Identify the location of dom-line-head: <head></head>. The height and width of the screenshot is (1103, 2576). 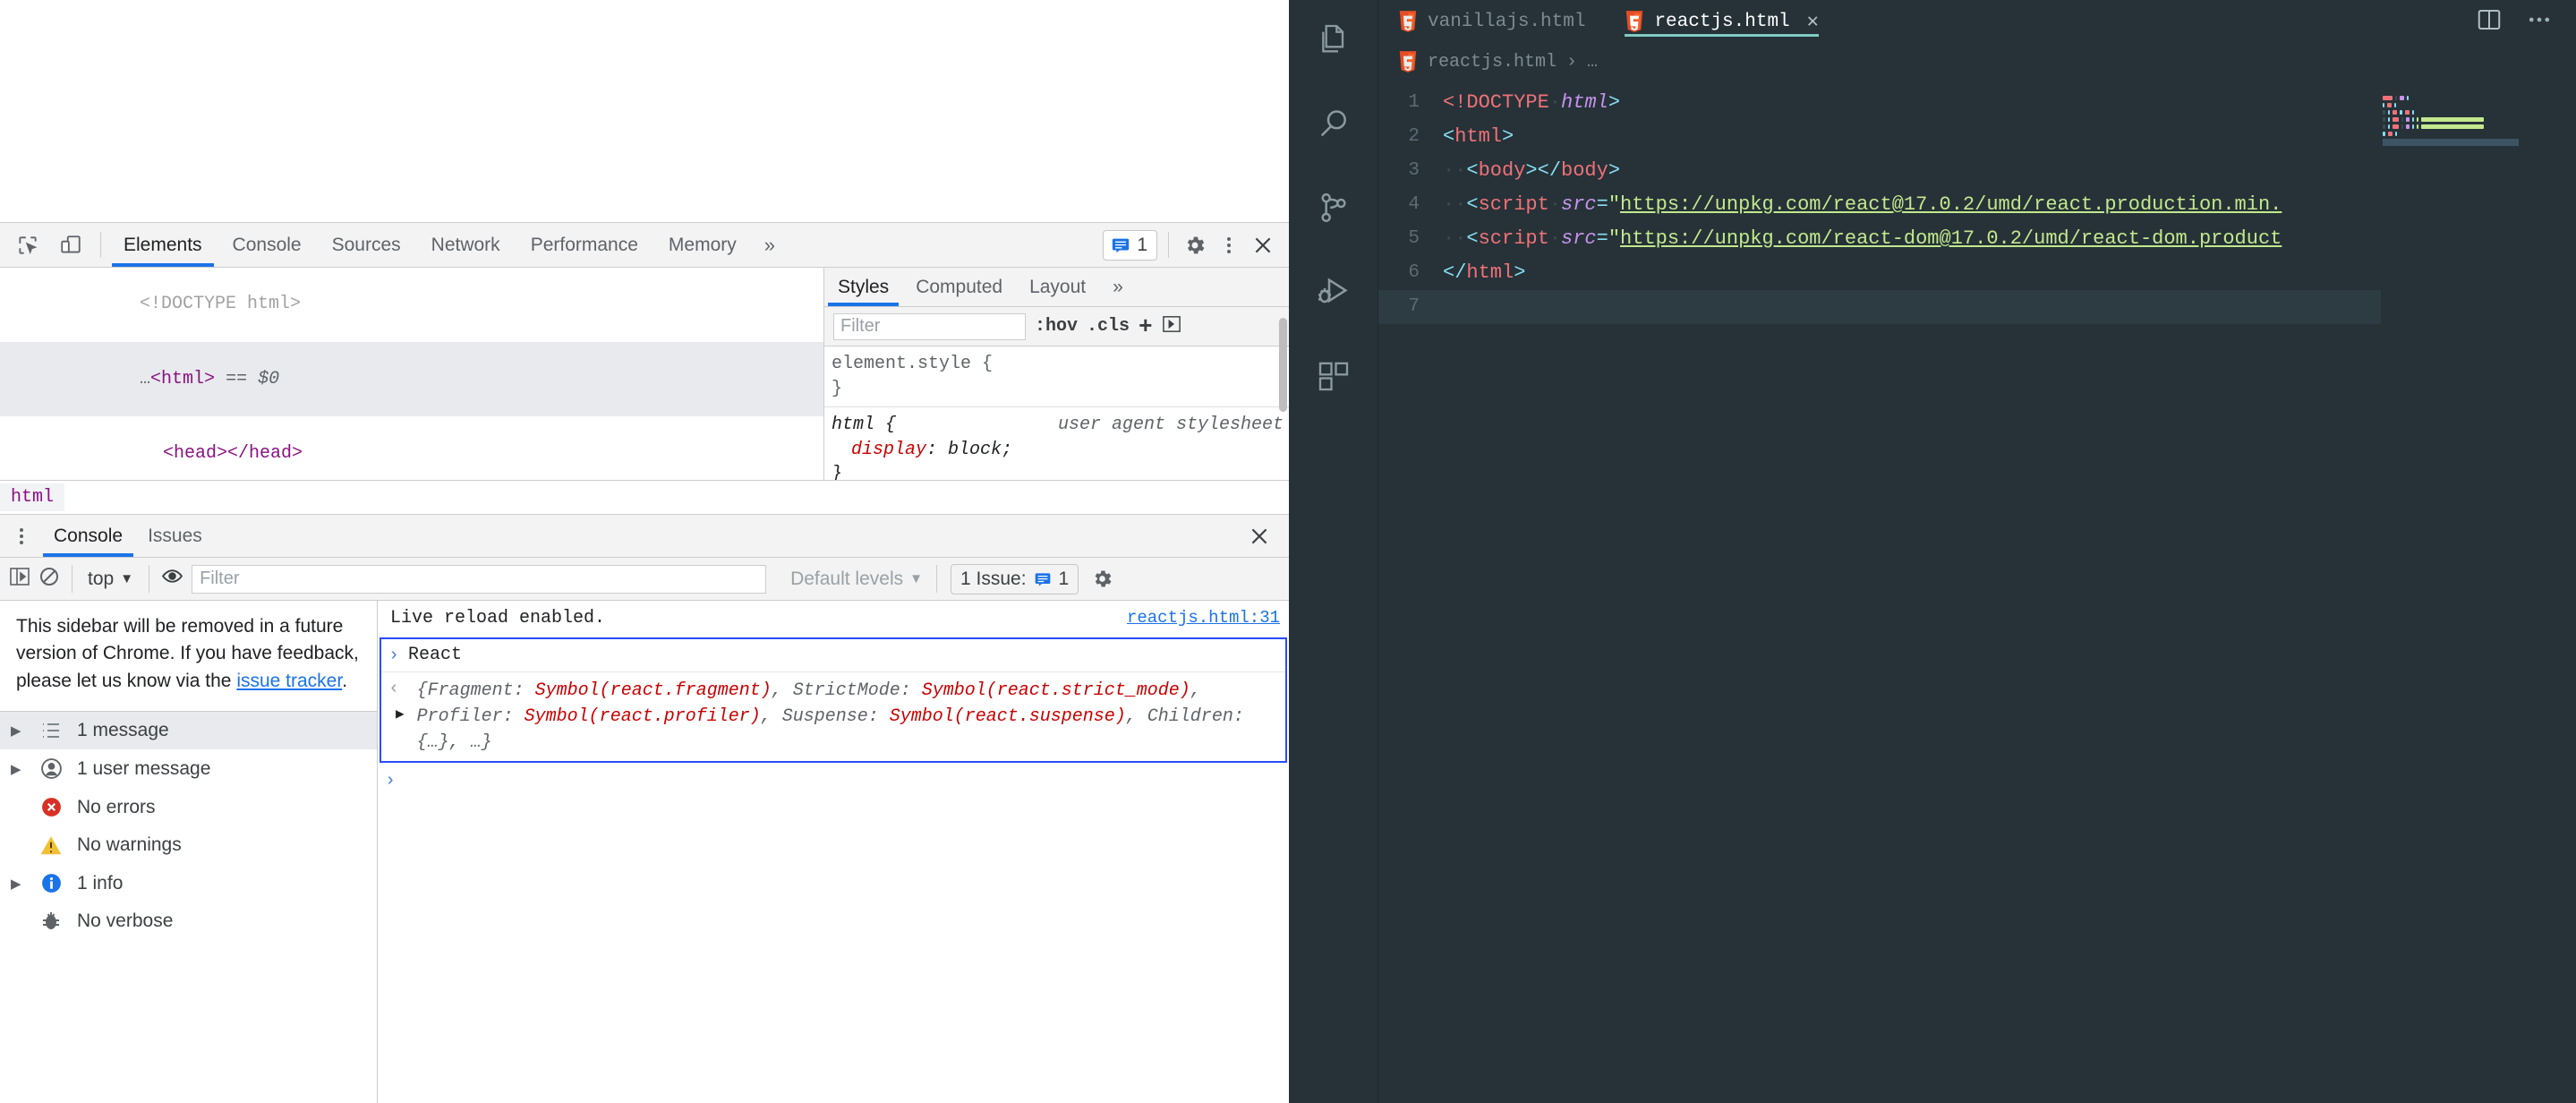
(411, 448).